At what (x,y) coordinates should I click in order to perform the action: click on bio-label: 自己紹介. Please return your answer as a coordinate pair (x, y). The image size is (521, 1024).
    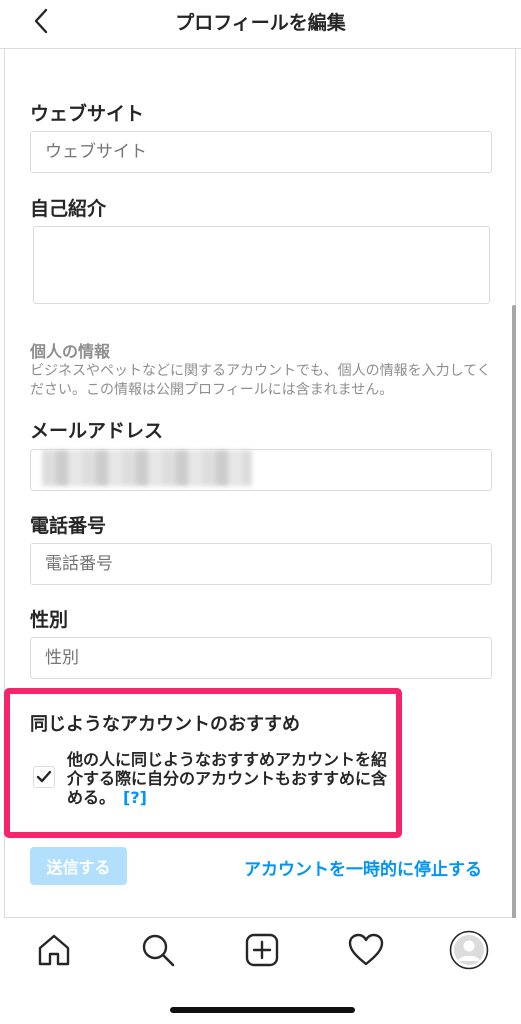
    Looking at the image, I should click on (68, 209).